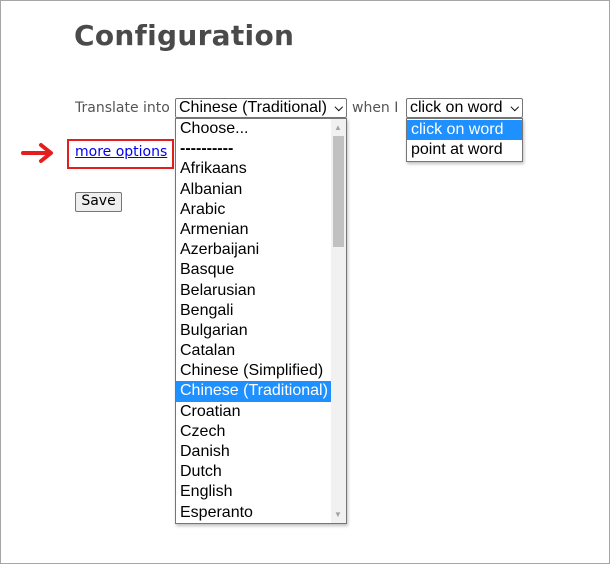  Describe the element at coordinates (253, 270) in the screenshot. I see `dropdown-option: Basque` at that location.